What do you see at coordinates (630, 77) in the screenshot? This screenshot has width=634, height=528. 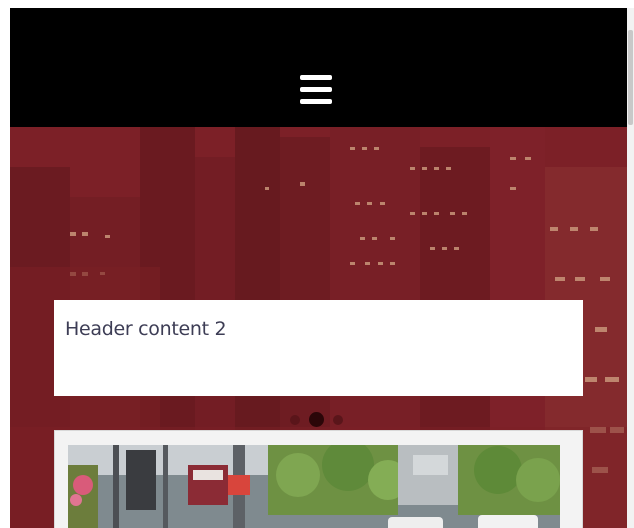 I see `scrollbar-thumb` at bounding box center [630, 77].